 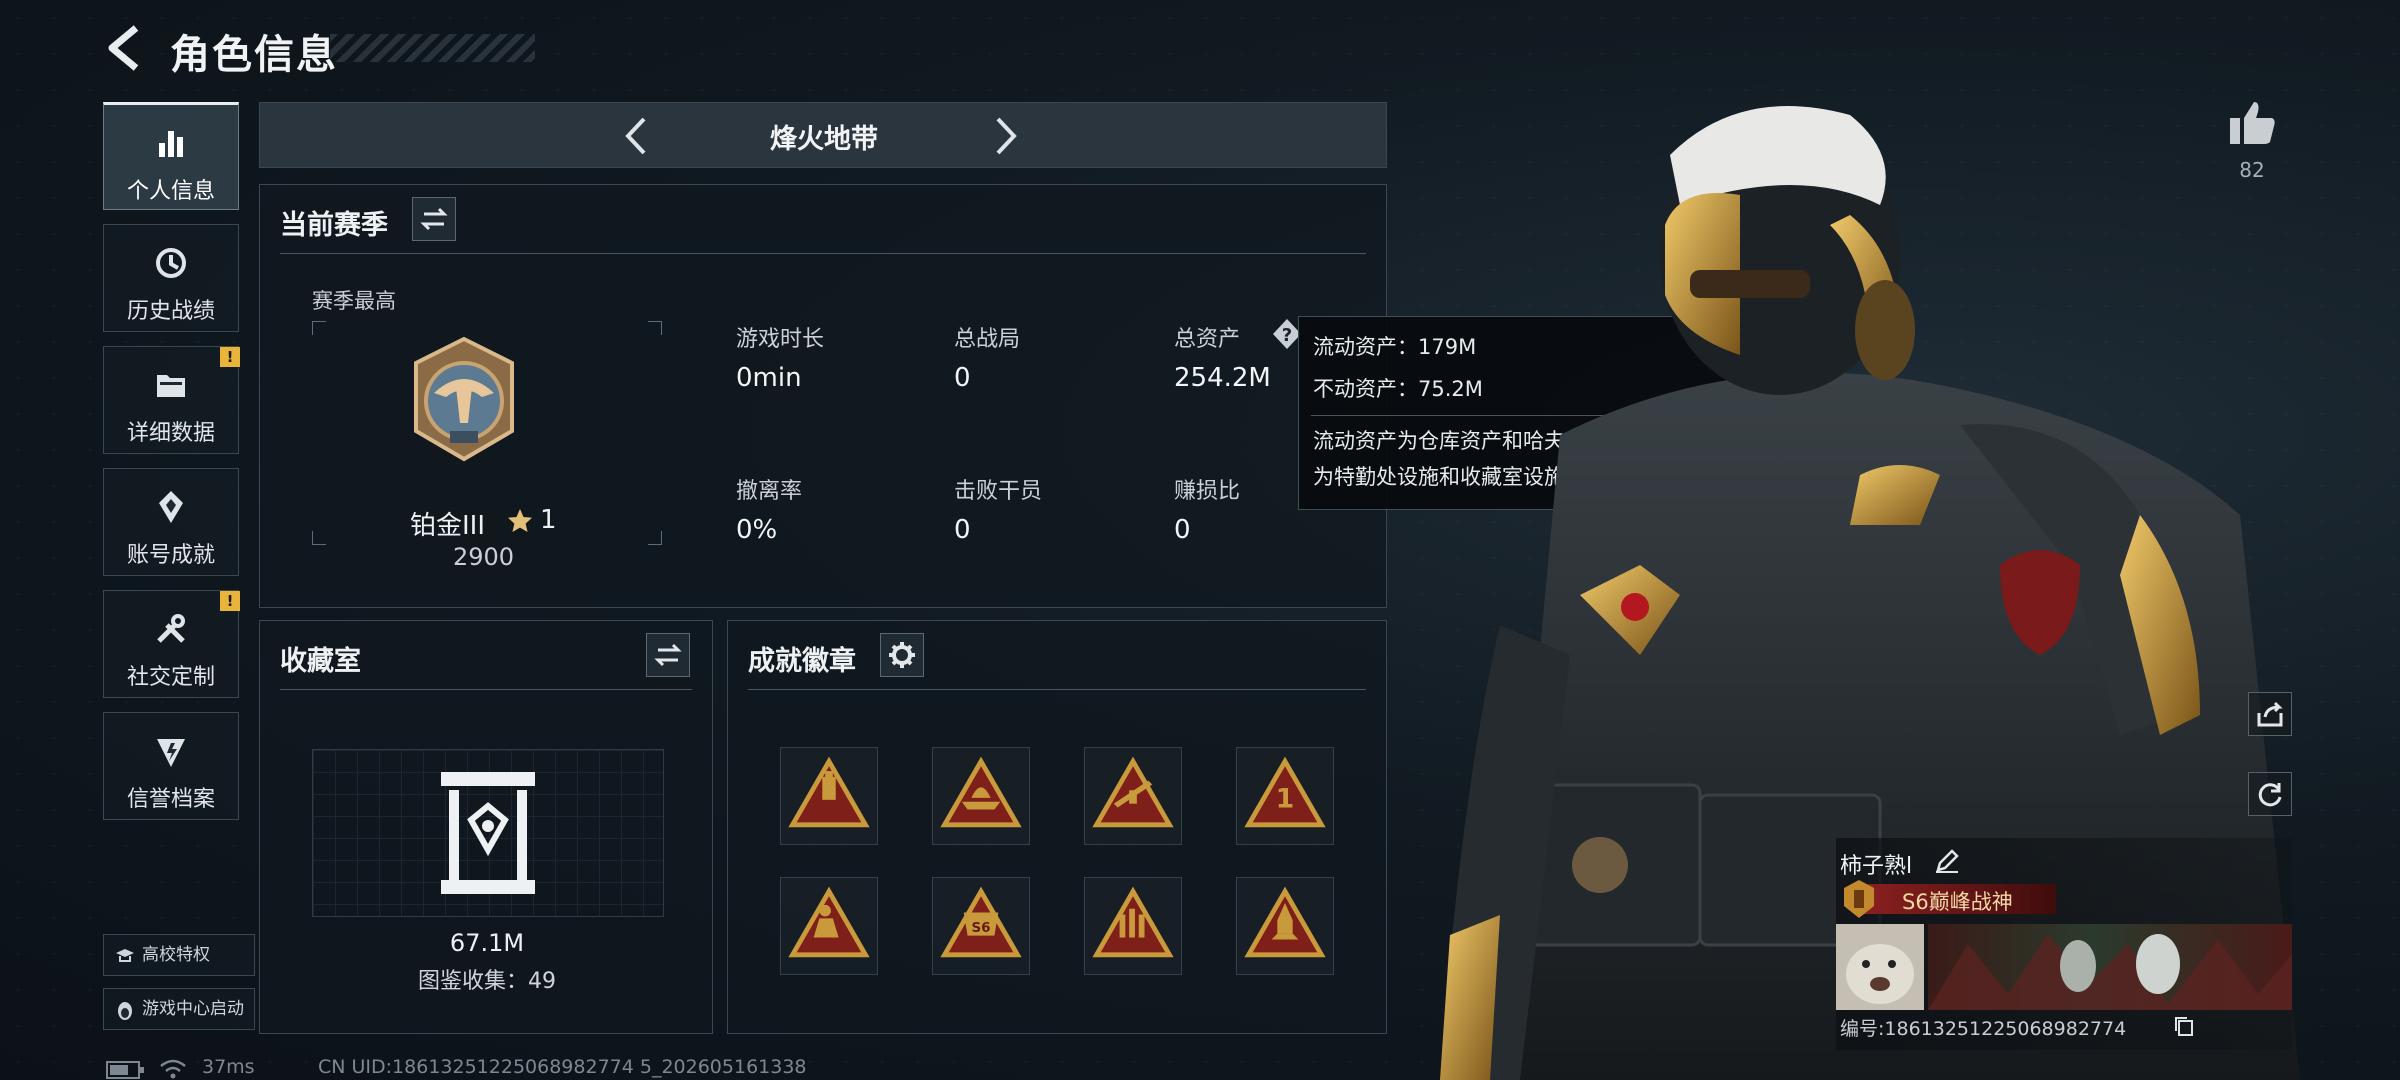 I want to click on campus-privilege-label: 高校特权, so click(x=176, y=955).